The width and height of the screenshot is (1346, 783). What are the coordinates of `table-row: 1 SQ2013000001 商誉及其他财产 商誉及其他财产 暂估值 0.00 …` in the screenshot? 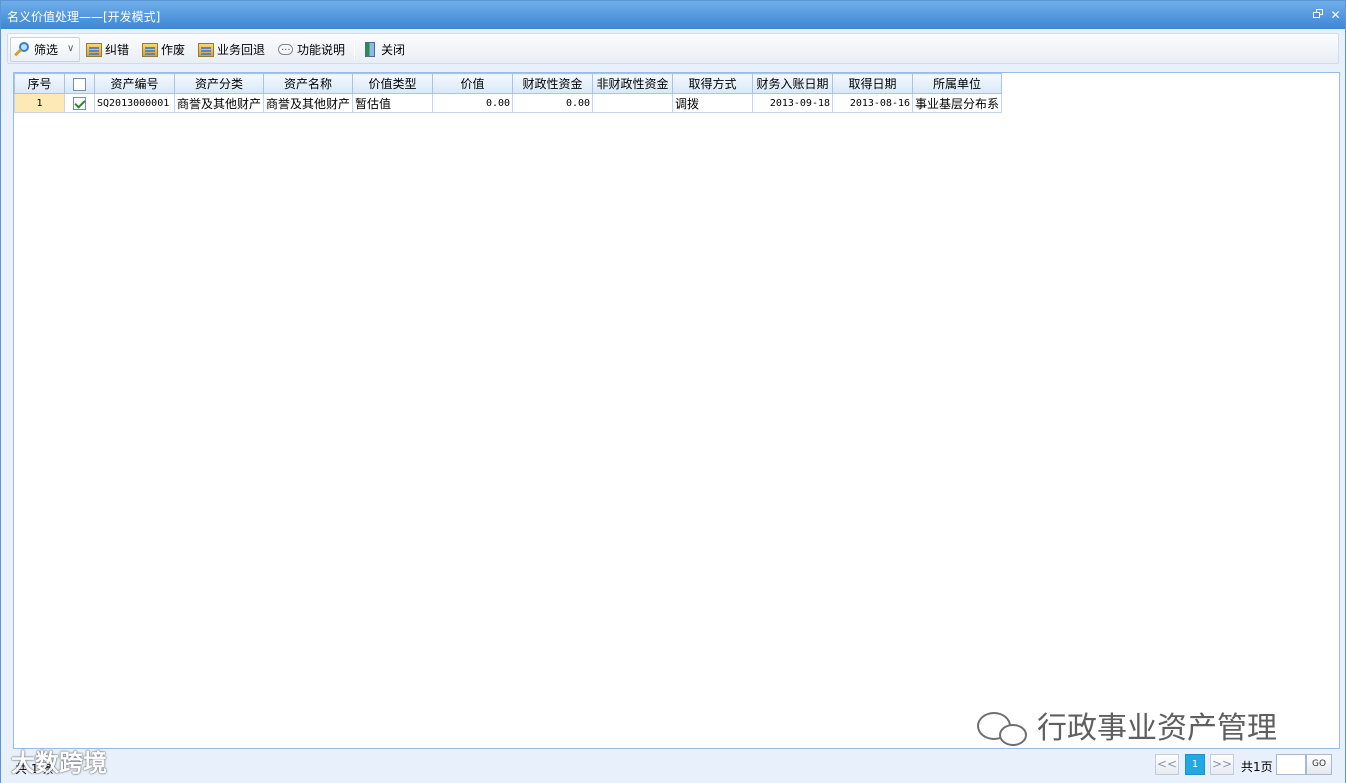 It's located at (508, 103).